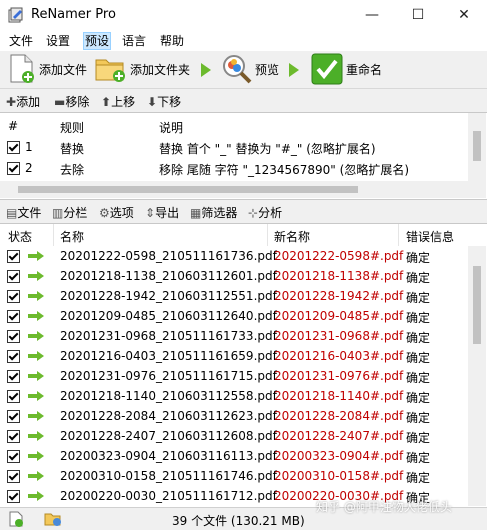 Image resolution: width=487 pixels, height=530 pixels. Describe the element at coordinates (168, 276) in the screenshot. I see `file-name: 20201218-1138_210603112601.pdf` at that location.